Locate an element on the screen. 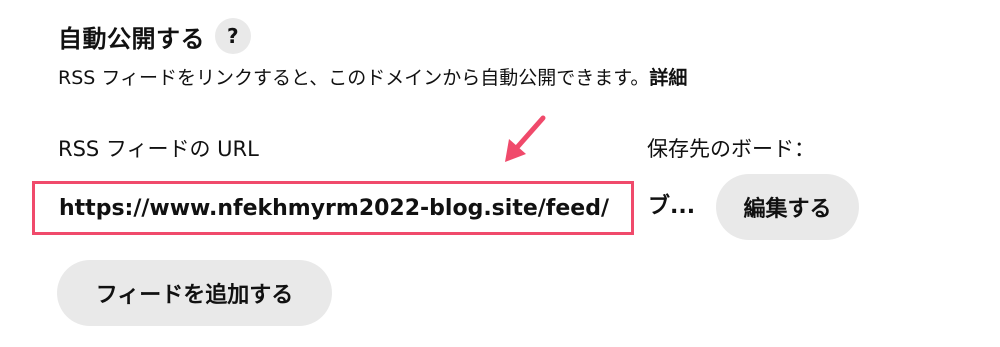 This screenshot has width=1000, height=347. edit-button: 編集する is located at coordinates (787, 207).